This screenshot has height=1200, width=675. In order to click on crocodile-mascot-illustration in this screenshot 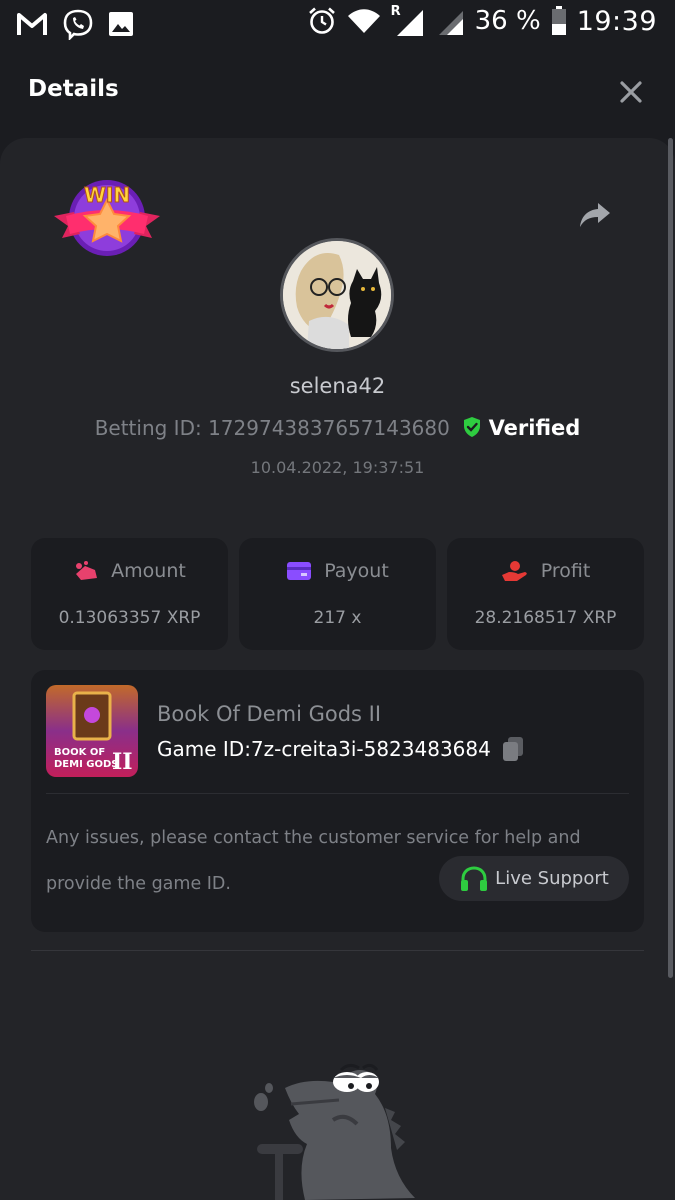, I will do `click(335, 1124)`.